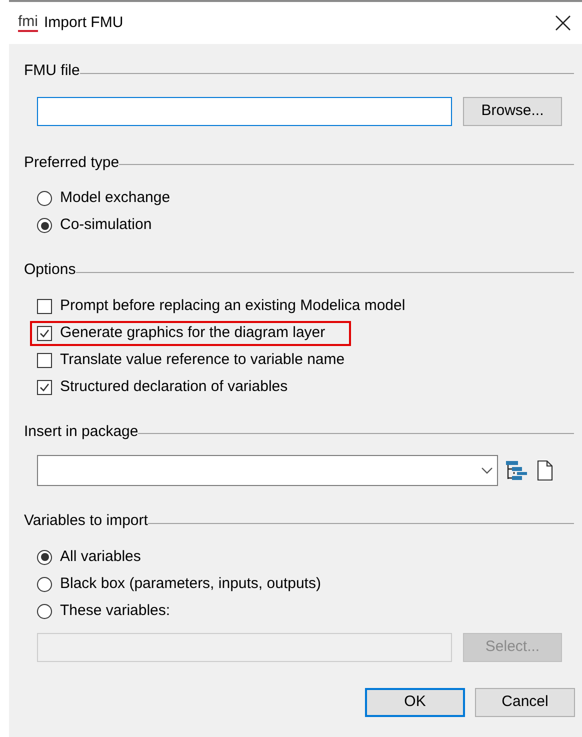 This screenshot has width=582, height=737. Describe the element at coordinates (233, 306) in the screenshot. I see `checkbox-label: Prompt before replacing an existing Modelica model` at that location.